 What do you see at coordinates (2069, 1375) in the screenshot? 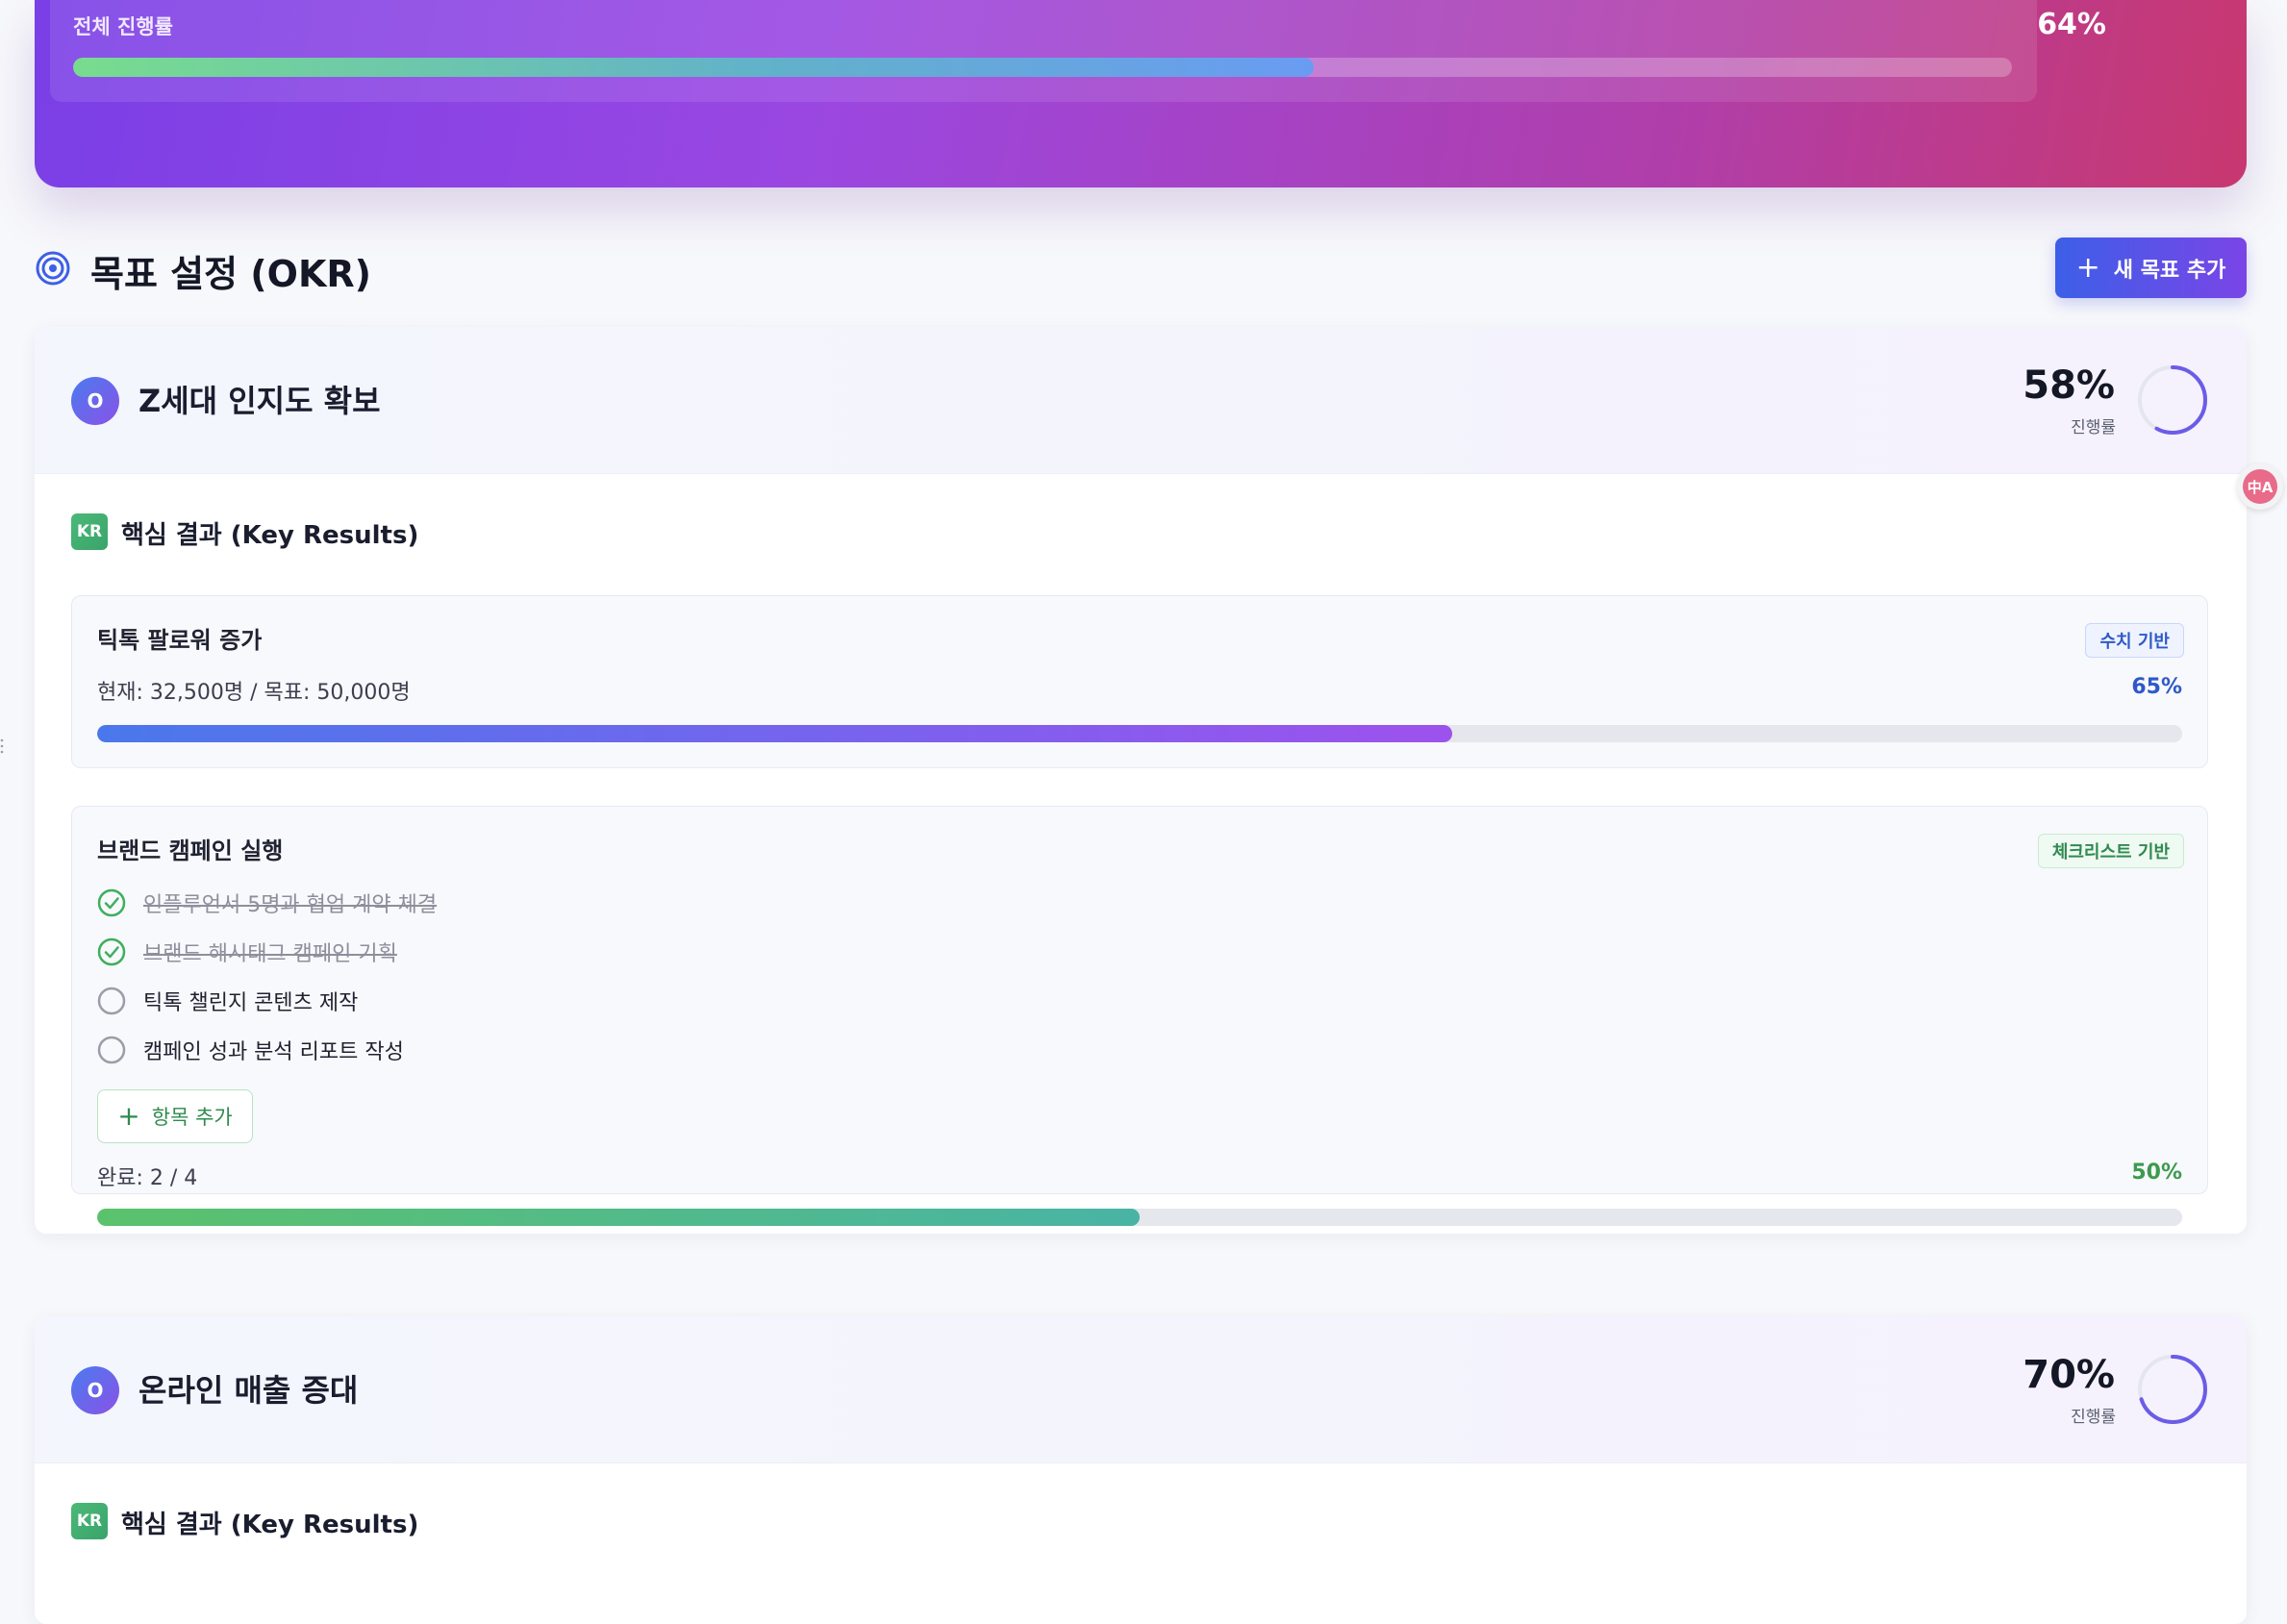
I see `objective-percent: 70%` at bounding box center [2069, 1375].